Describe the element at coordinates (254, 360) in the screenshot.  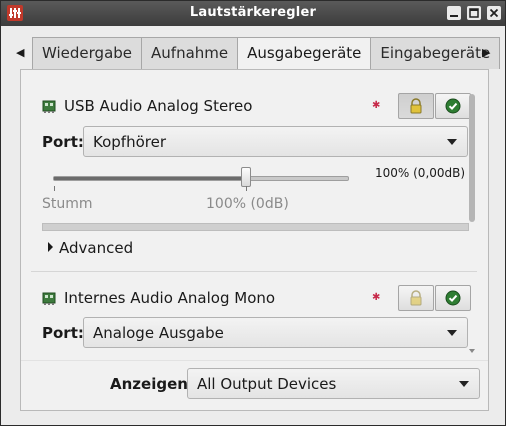
I see `footer-separator` at that location.